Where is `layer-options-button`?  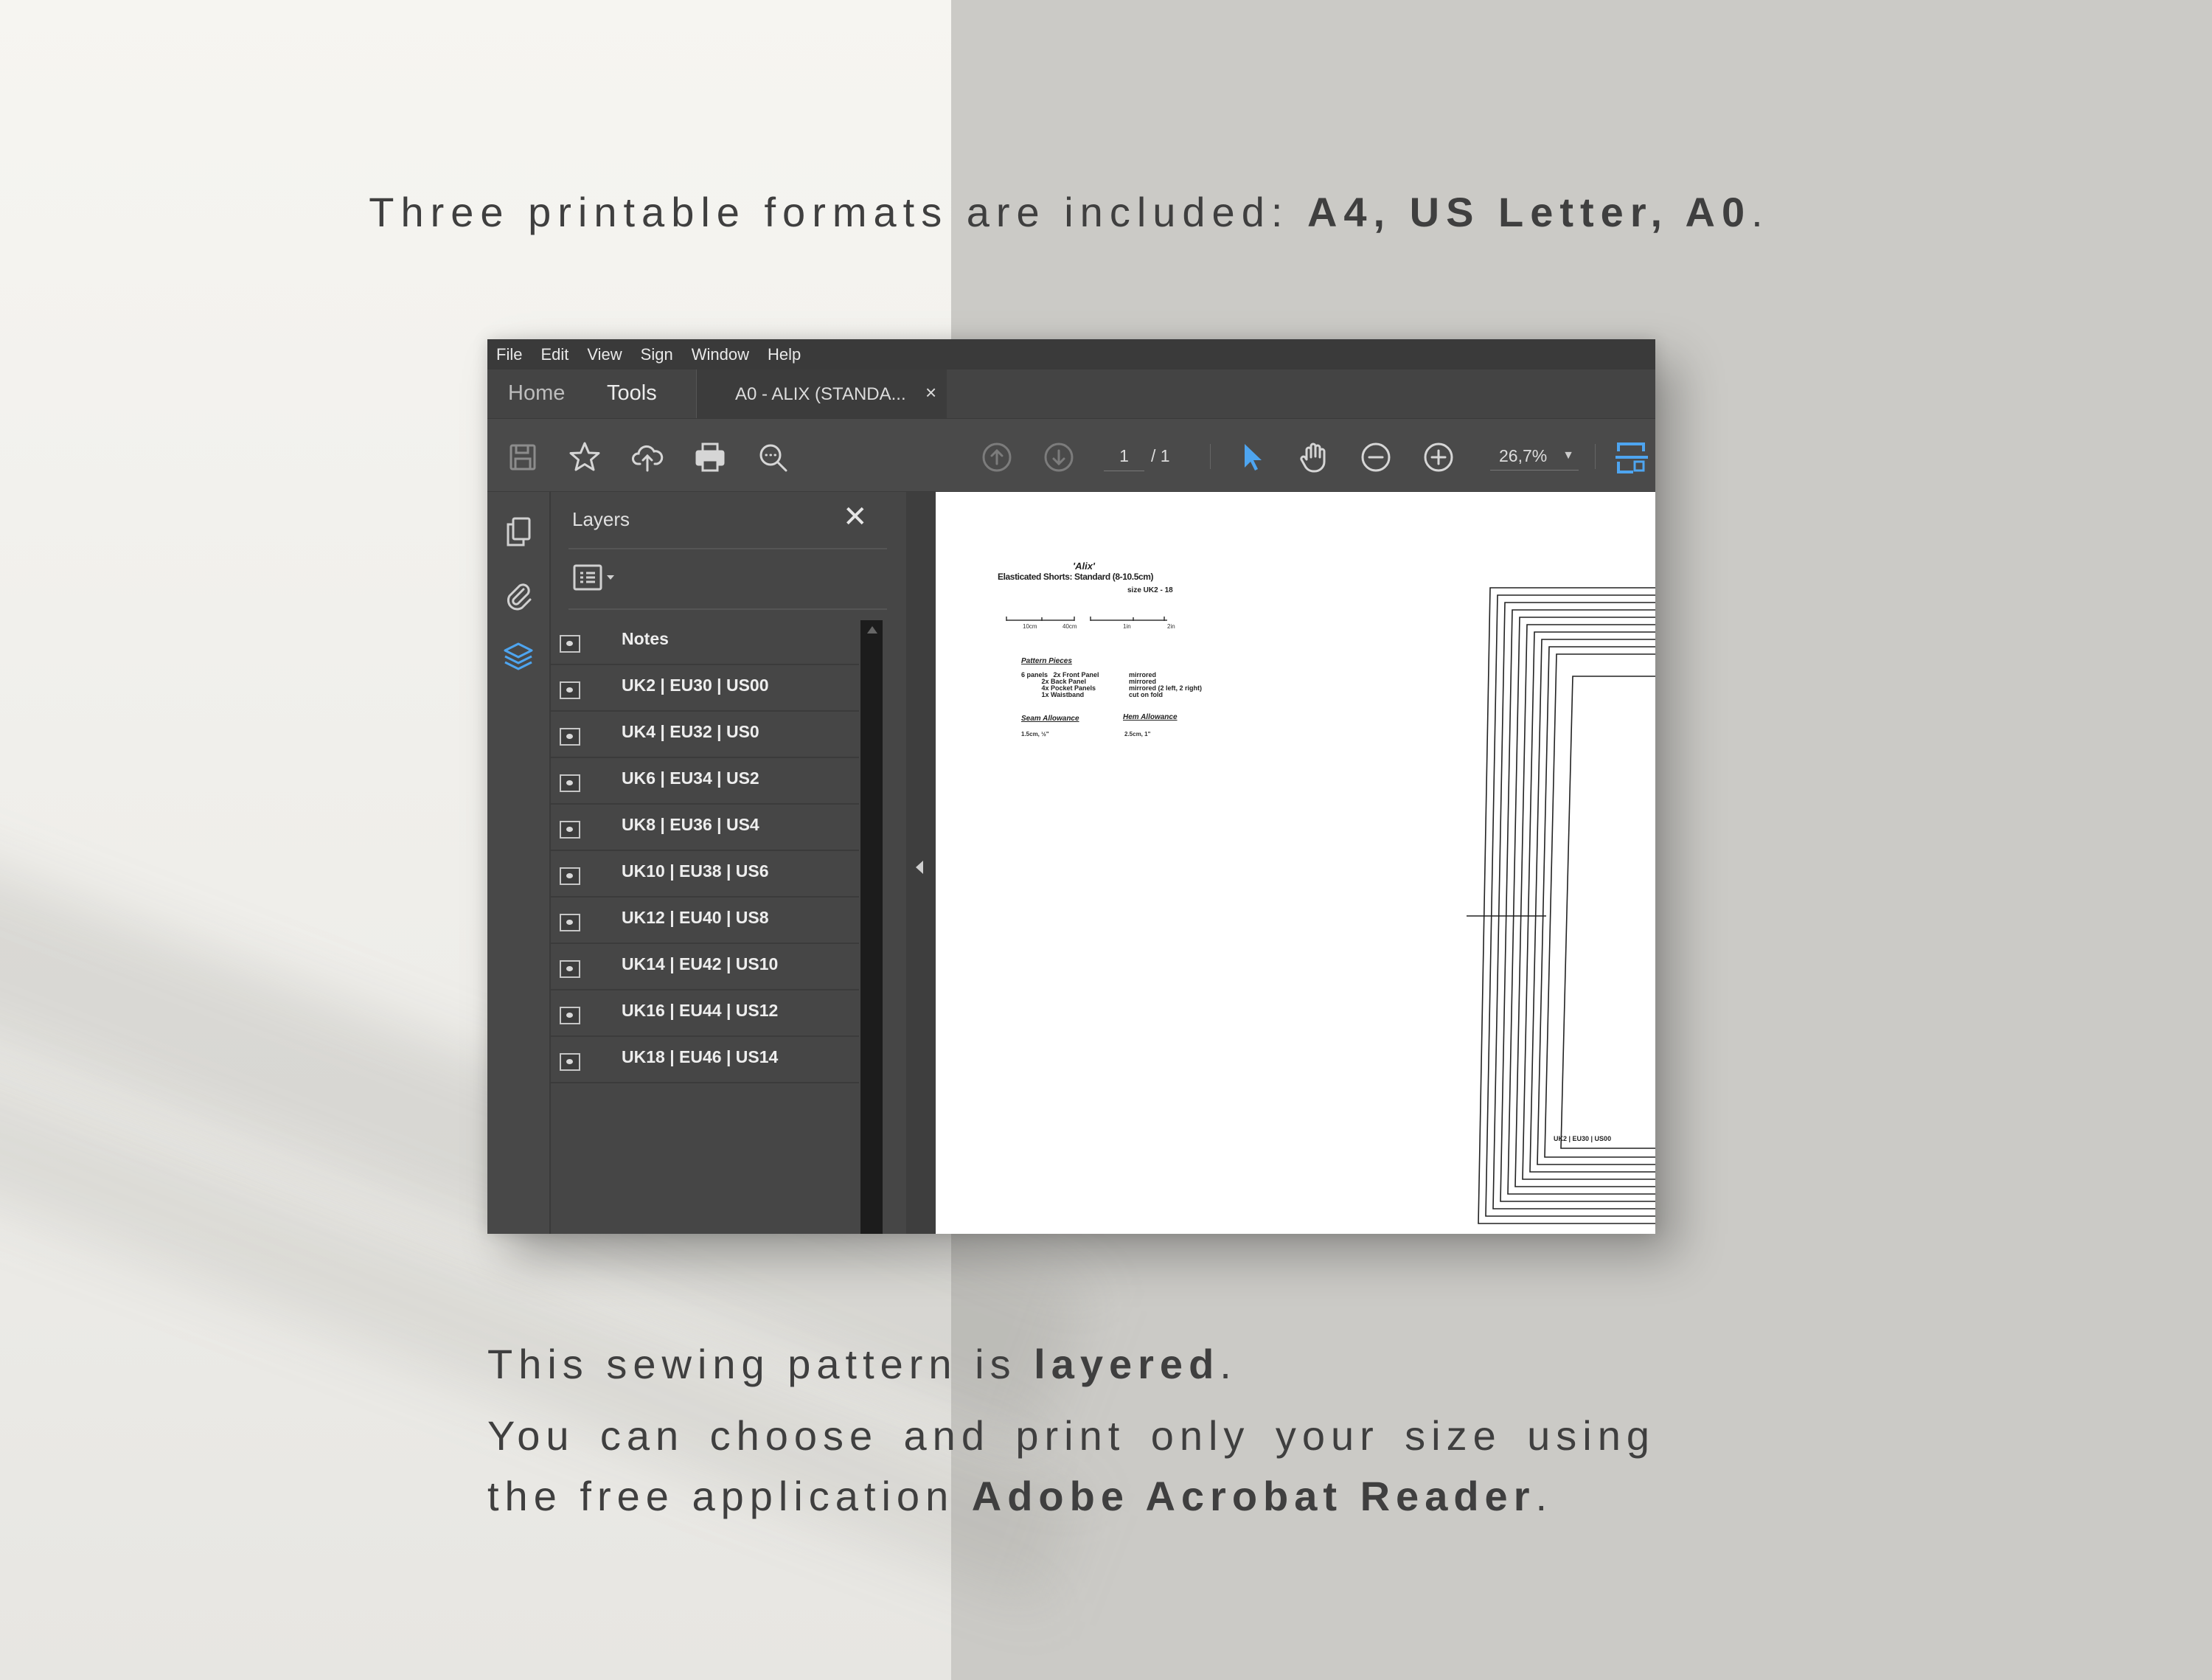 layer-options-button is located at coordinates (599, 577).